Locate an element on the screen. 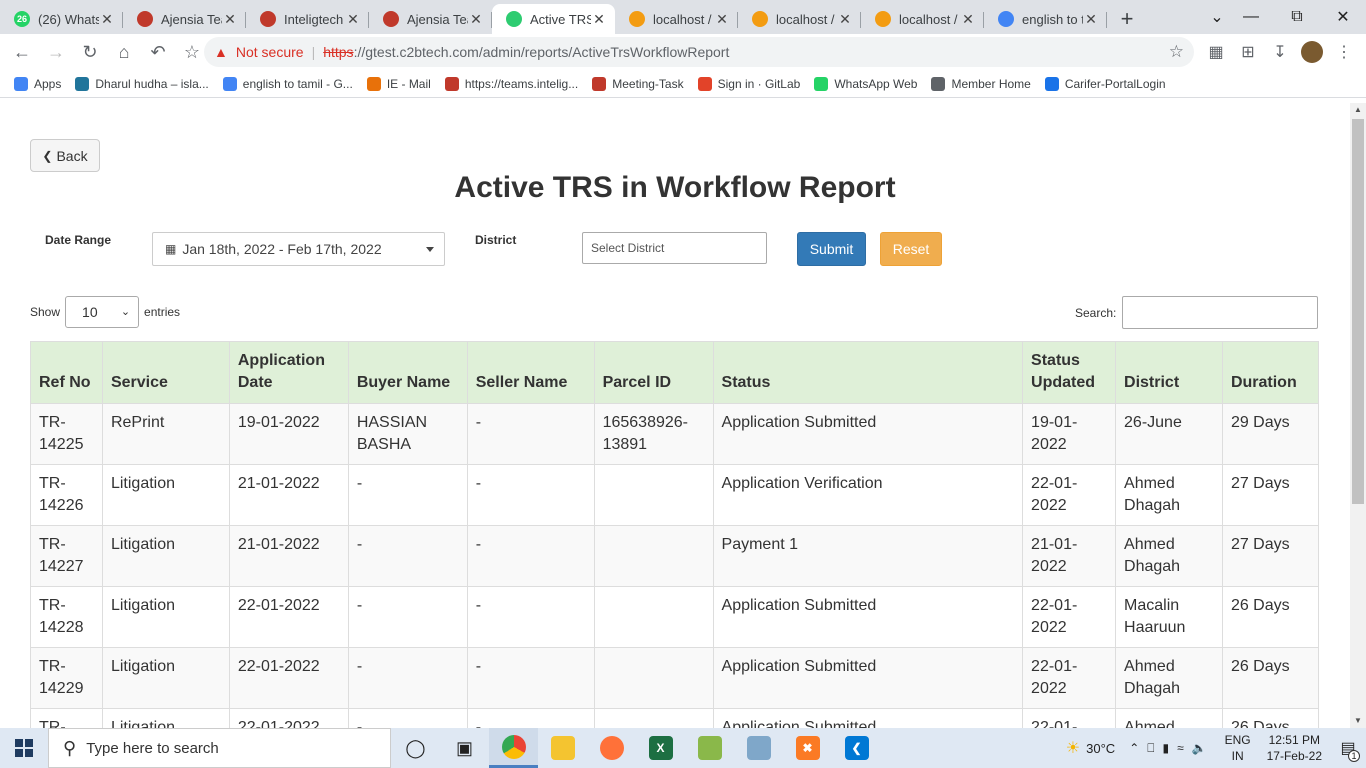 The height and width of the screenshot is (768, 1366). bookmark-item: Sign in · GitLab is located at coordinates (748, 83).